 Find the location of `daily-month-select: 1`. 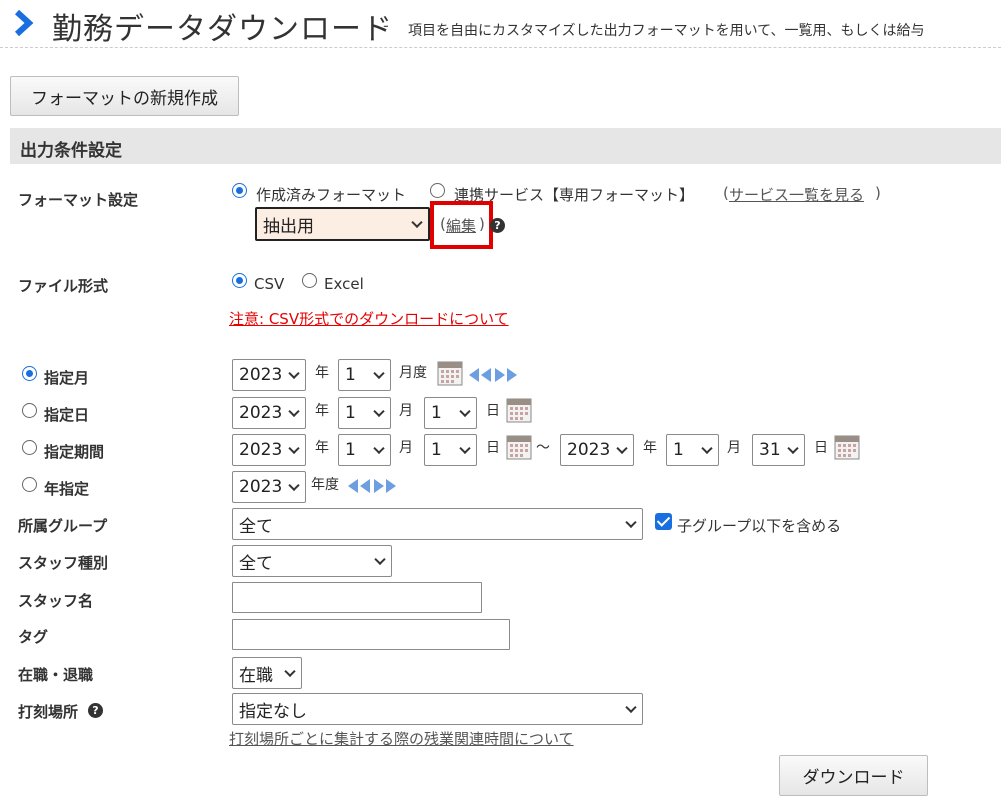

daily-month-select: 1 is located at coordinates (364, 413).